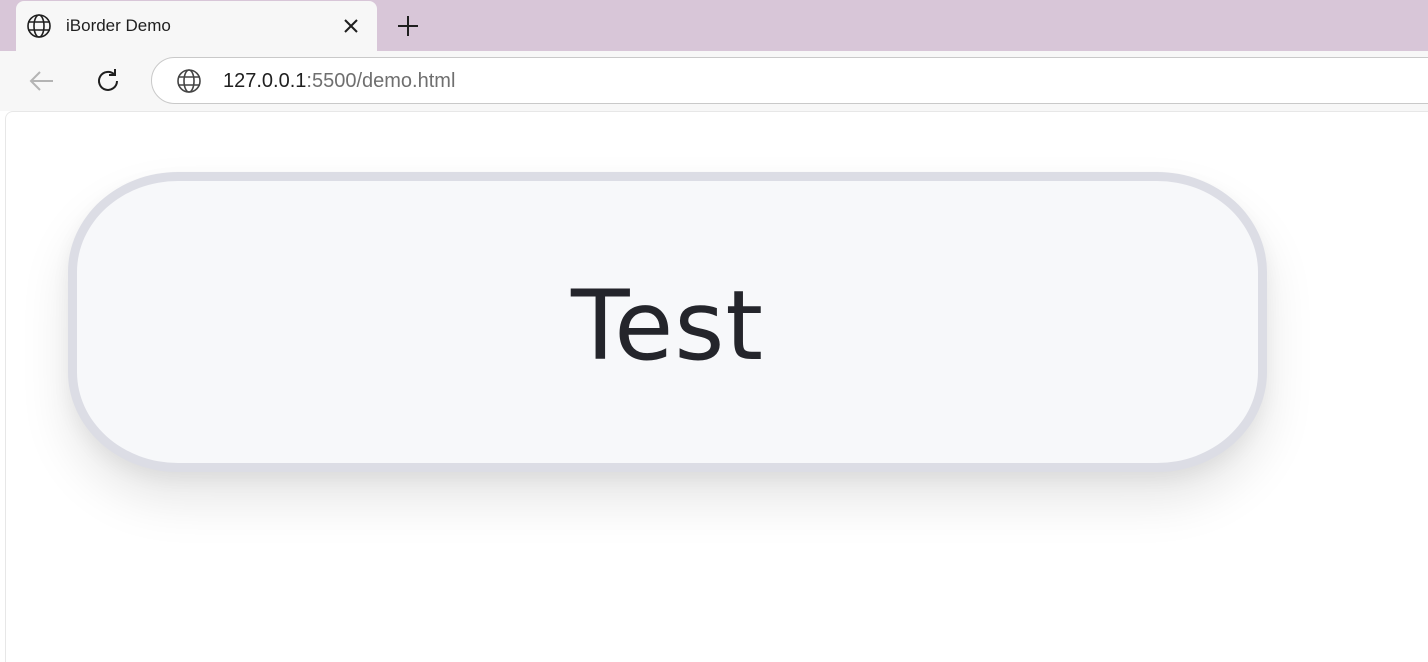 The height and width of the screenshot is (662, 1428). Describe the element at coordinates (381, 81) in the screenshot. I see `url-path: :5500/demo.html` at that location.